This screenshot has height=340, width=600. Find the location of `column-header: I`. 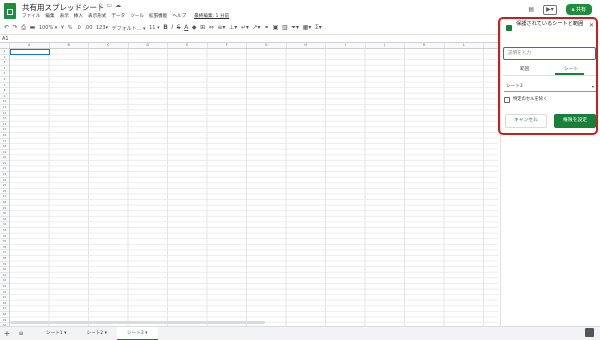

column-header: I is located at coordinates (346, 45).